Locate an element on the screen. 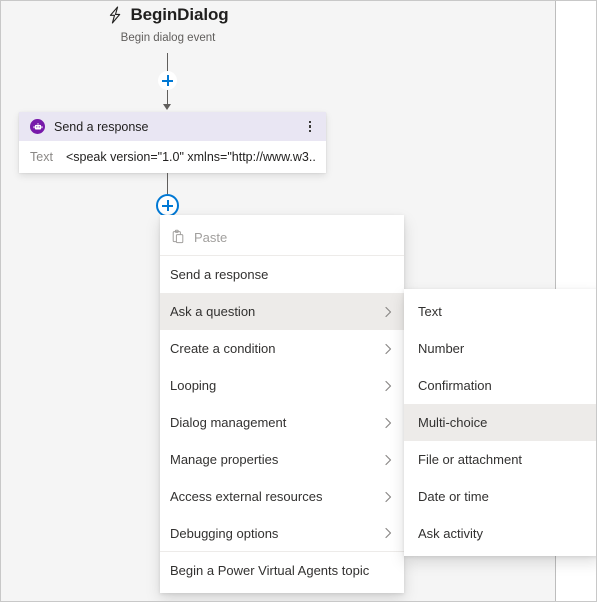 The image size is (597, 602). menu-item-dialog-management: Dialog management is located at coordinates (282, 422).